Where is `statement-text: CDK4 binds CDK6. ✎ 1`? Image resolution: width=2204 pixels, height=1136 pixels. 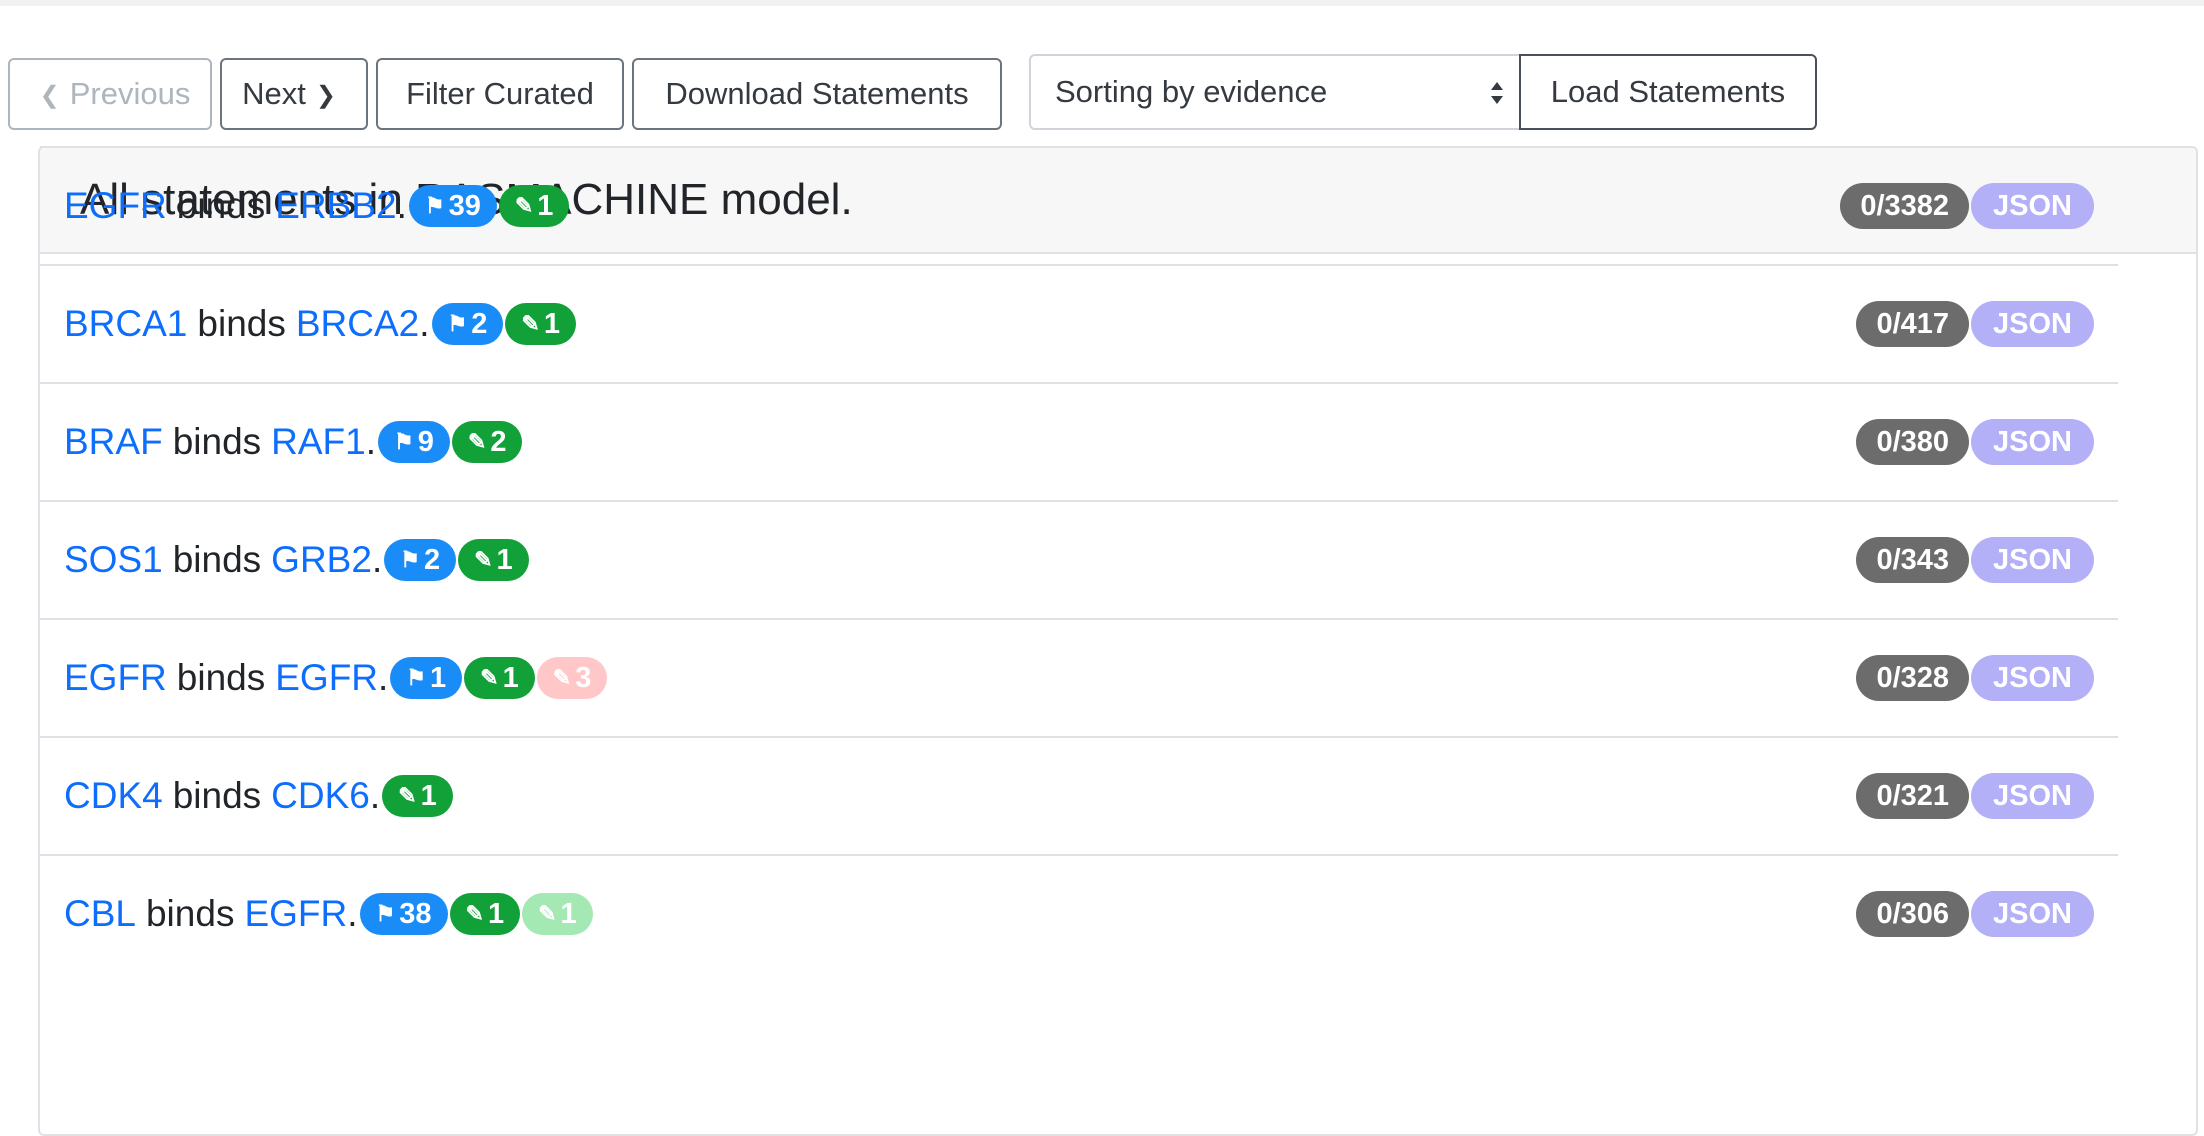 statement-text: CDK4 binds CDK6. ✎ 1 is located at coordinates (246, 796).